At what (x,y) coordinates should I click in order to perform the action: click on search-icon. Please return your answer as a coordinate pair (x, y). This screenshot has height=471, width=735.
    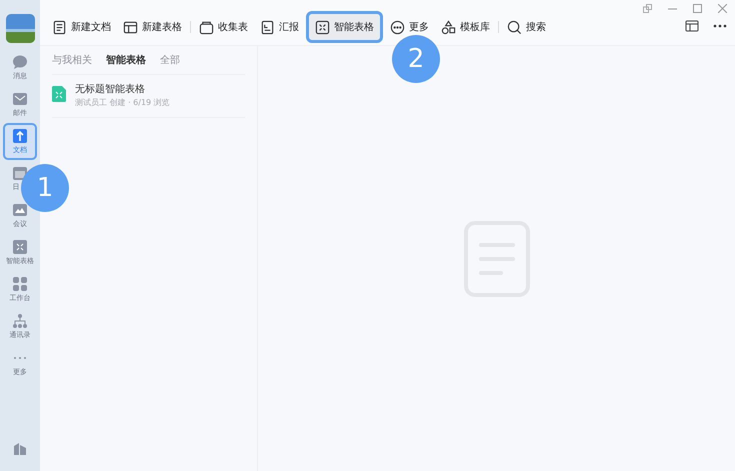
    Looking at the image, I should click on (514, 27).